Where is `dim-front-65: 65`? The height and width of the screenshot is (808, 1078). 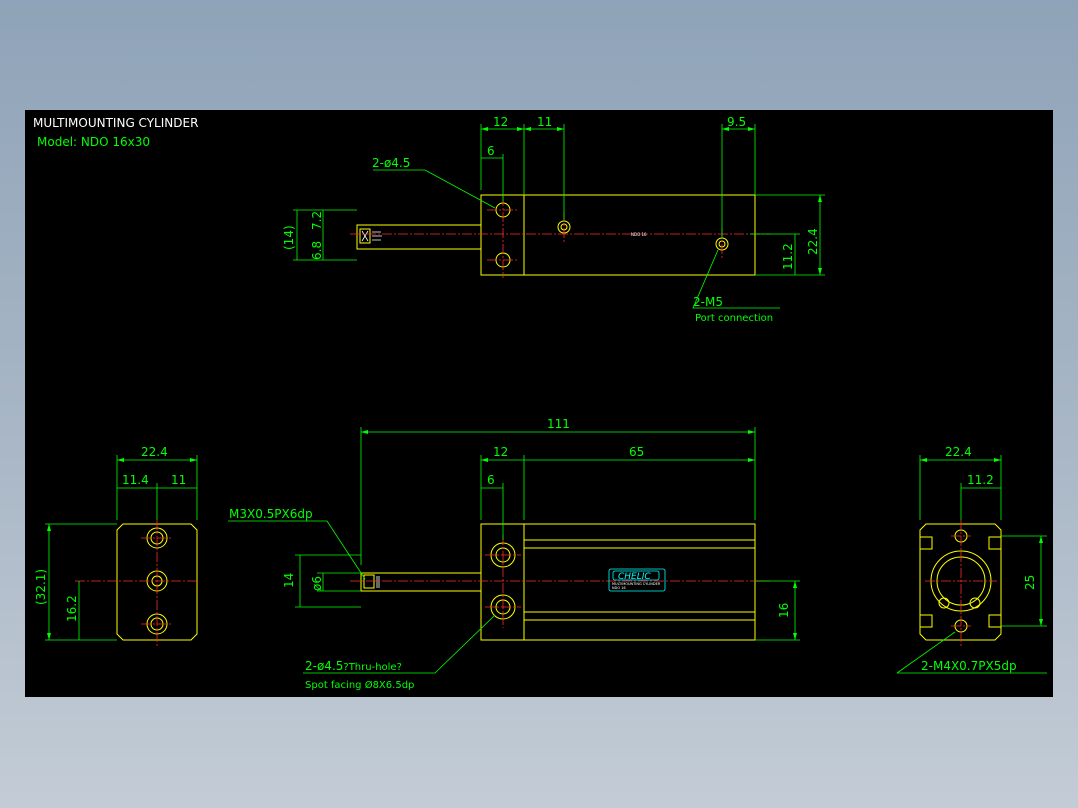
dim-front-65: 65 is located at coordinates (636, 452).